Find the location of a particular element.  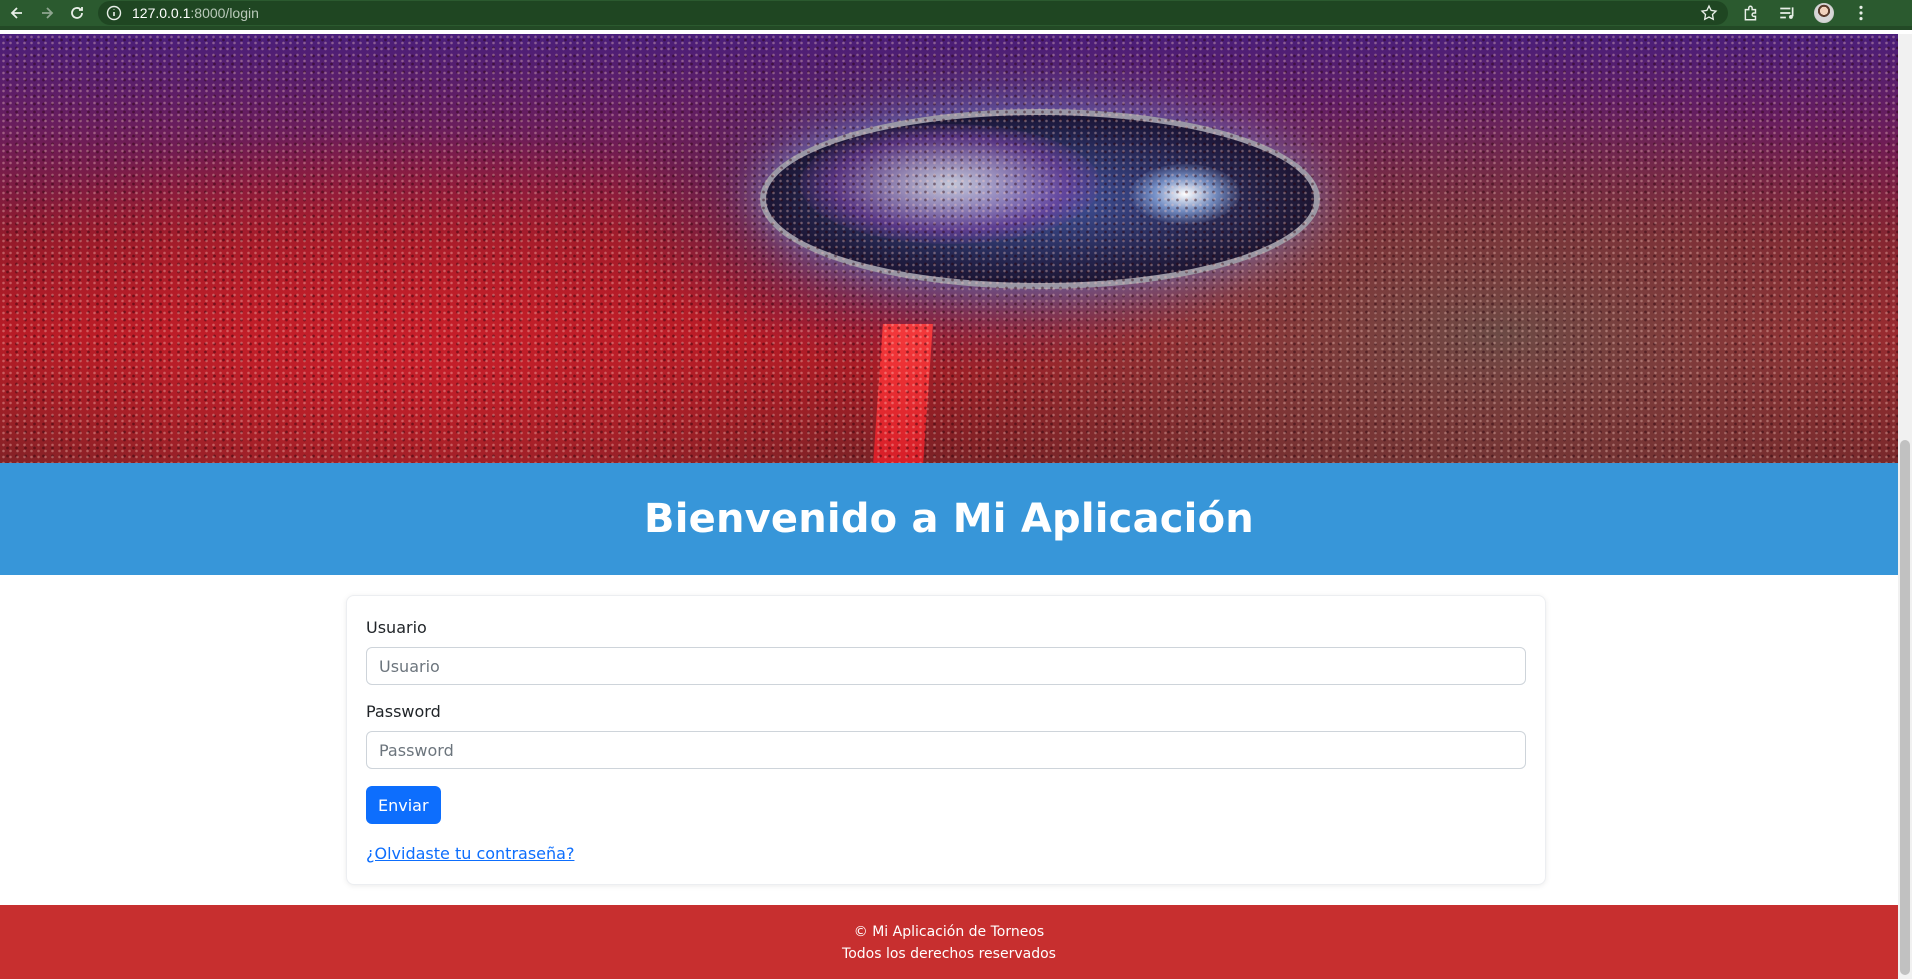

address-bar: 127.0.0.1 :8000/login is located at coordinates (913, 13).